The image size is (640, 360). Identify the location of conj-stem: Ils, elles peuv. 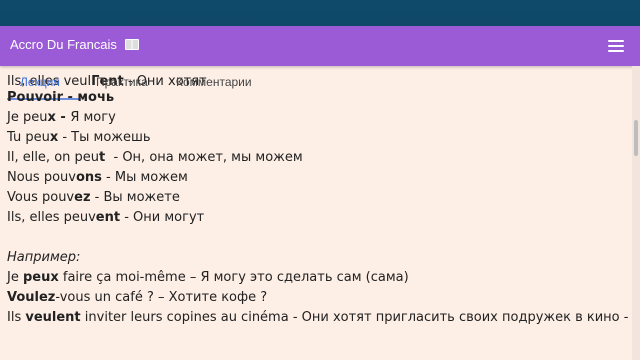
(51, 217).